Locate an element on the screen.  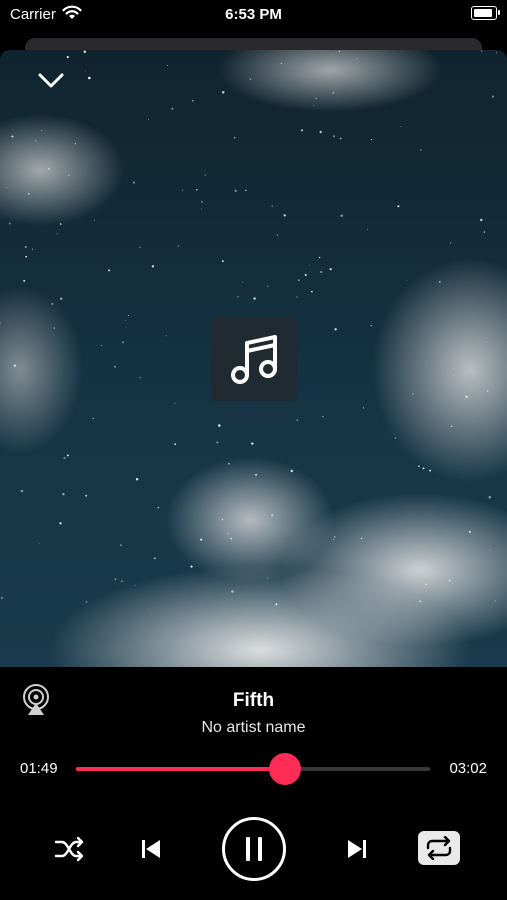
progress-slider is located at coordinates (253, 769).